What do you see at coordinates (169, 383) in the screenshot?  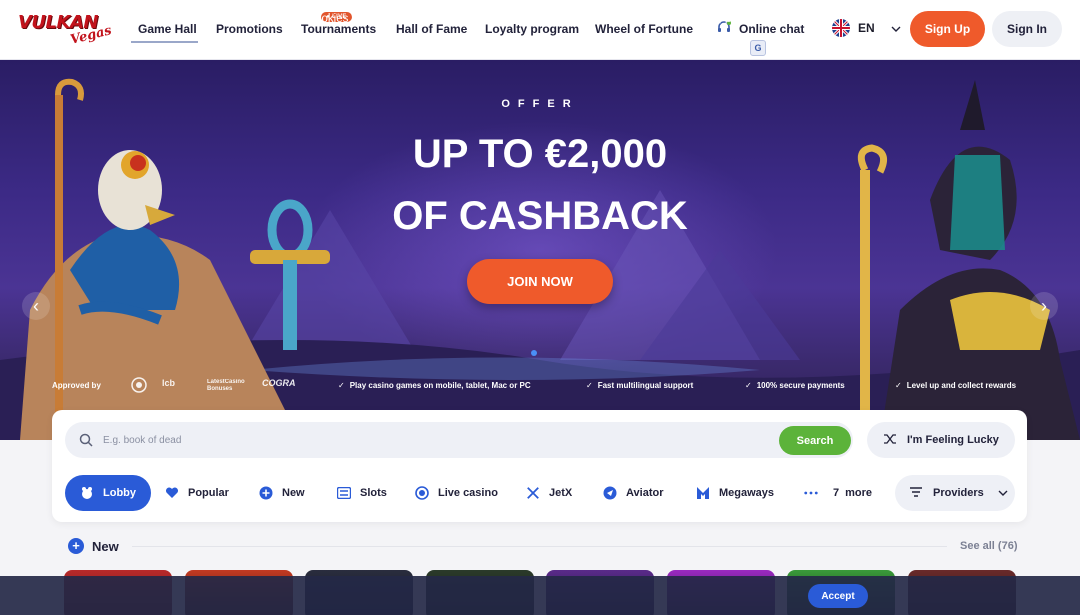 I see `partner-lcb-logo: lcb` at bounding box center [169, 383].